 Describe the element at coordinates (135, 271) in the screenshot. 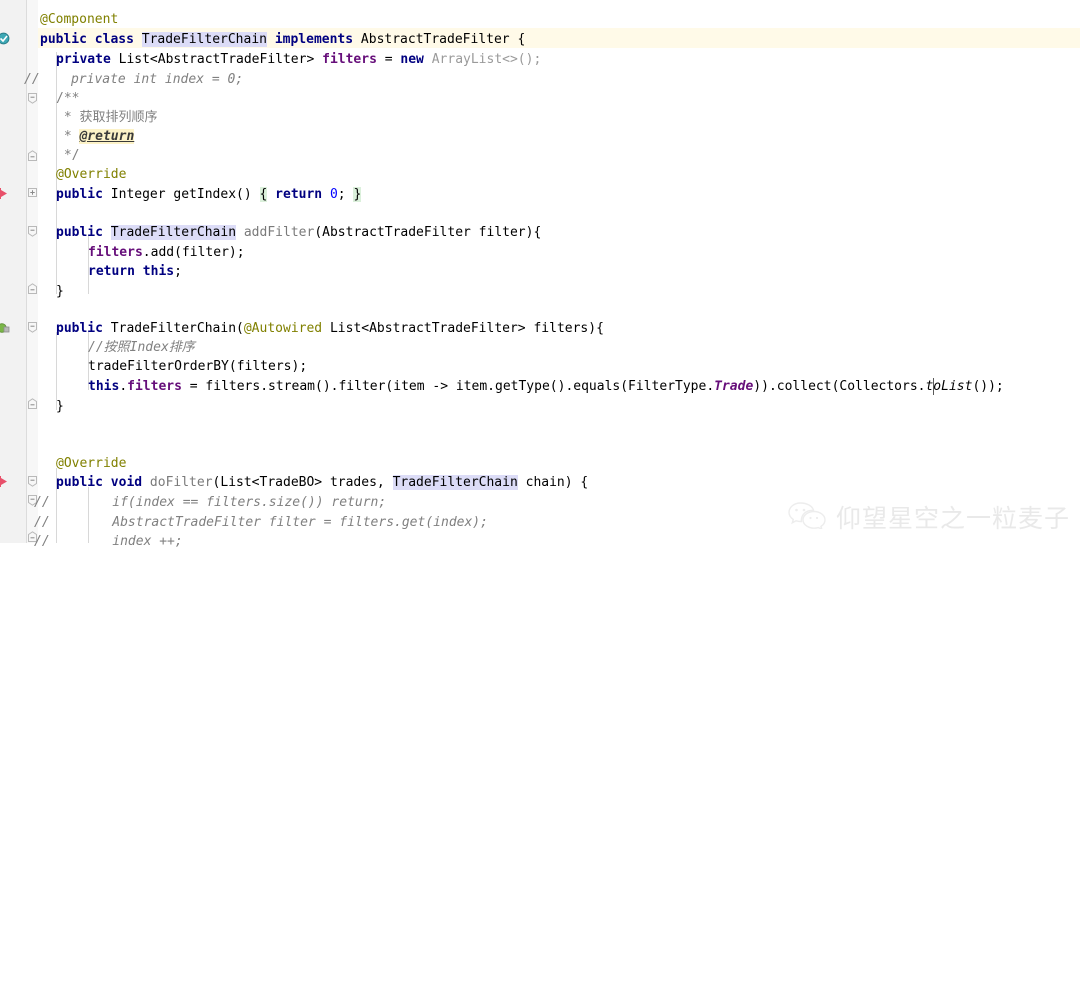

I see `code-line-14: return this;` at that location.